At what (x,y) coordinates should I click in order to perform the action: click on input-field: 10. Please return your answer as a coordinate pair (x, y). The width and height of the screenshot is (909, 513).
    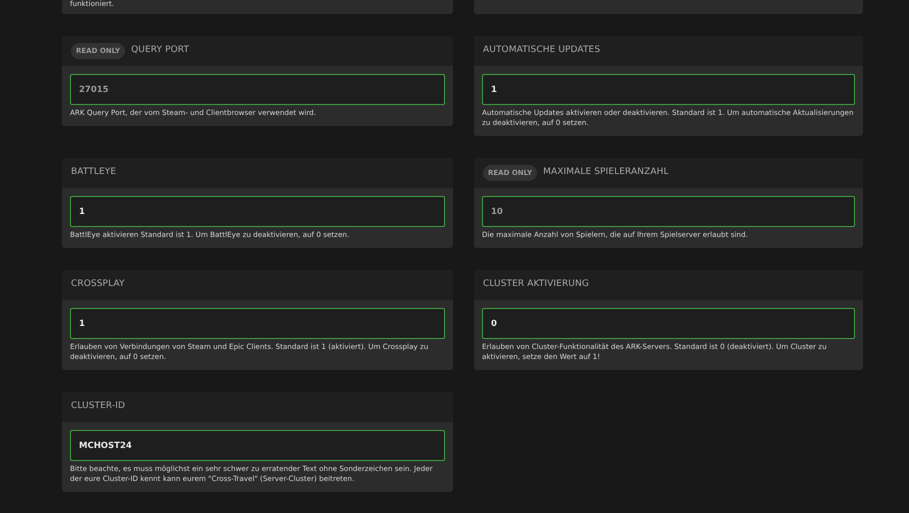
    Looking at the image, I should click on (668, 211).